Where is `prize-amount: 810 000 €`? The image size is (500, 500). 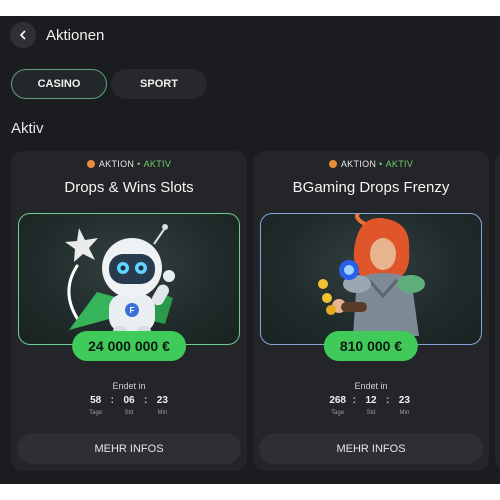
prize-amount: 810 000 € is located at coordinates (371, 346).